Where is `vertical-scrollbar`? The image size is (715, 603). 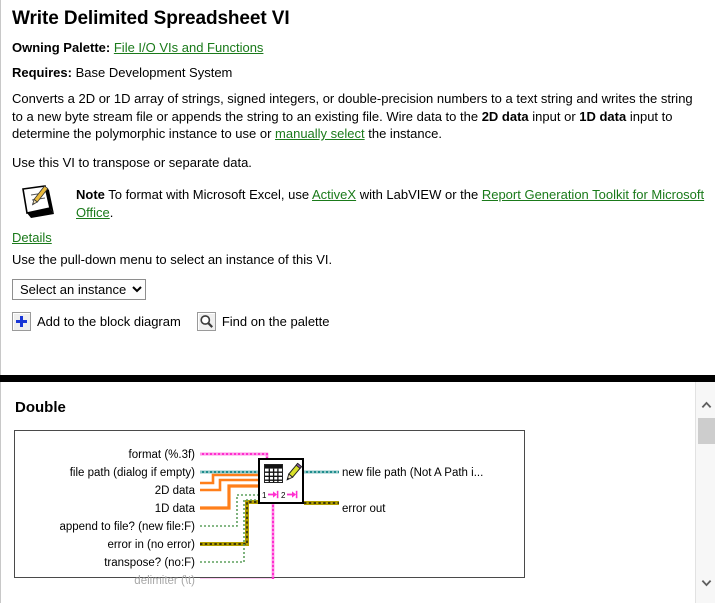
vertical-scrollbar is located at coordinates (705, 492).